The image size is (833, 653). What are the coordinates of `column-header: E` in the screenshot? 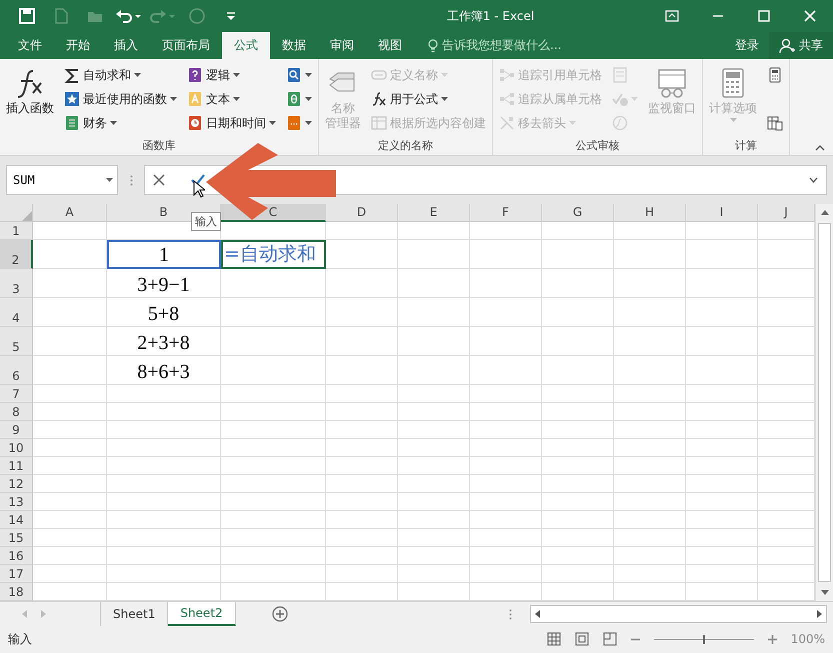 It's located at (434, 213).